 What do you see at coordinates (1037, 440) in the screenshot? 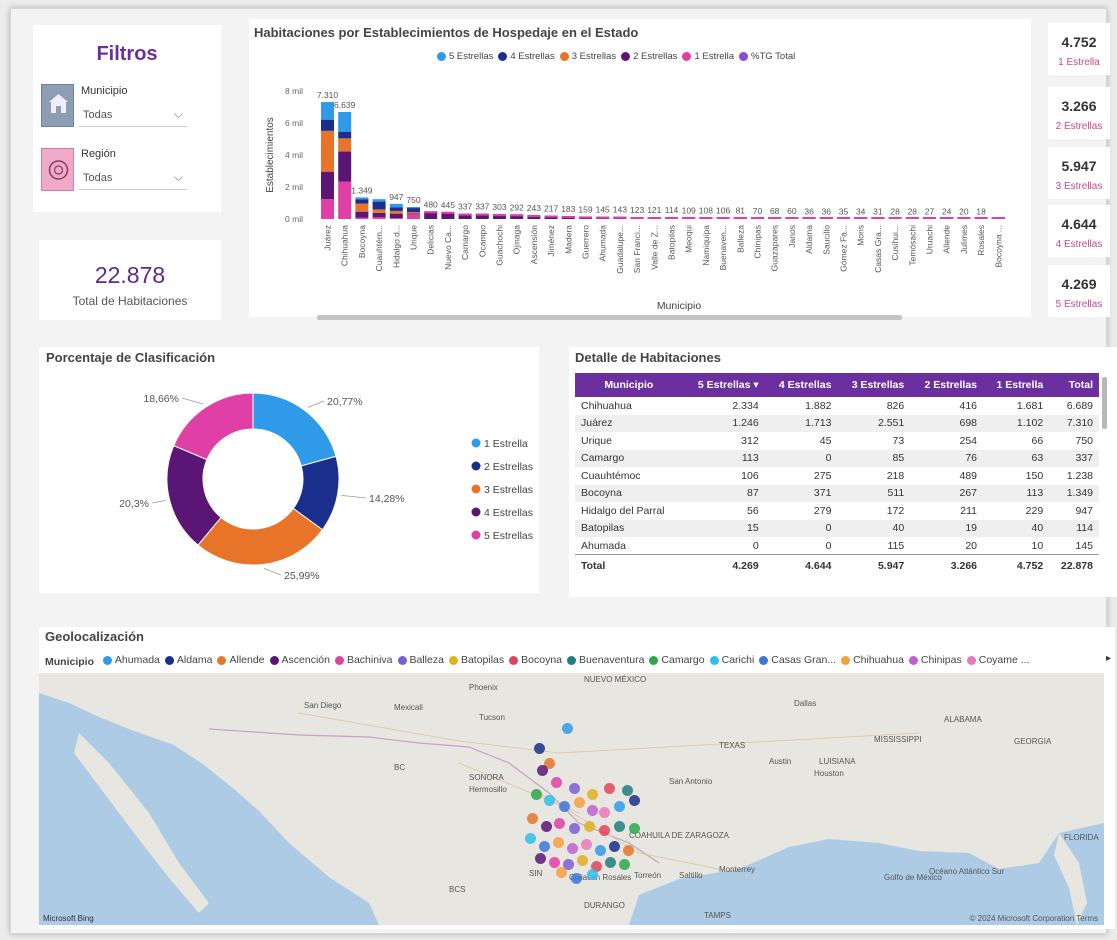
I see `table-cell: 66` at bounding box center [1037, 440].